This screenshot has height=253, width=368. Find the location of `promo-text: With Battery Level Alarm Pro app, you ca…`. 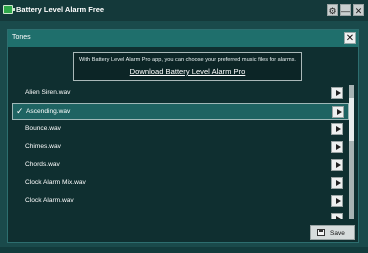

promo-text: With Battery Level Alarm Pro app, you ca… is located at coordinates (187, 60).